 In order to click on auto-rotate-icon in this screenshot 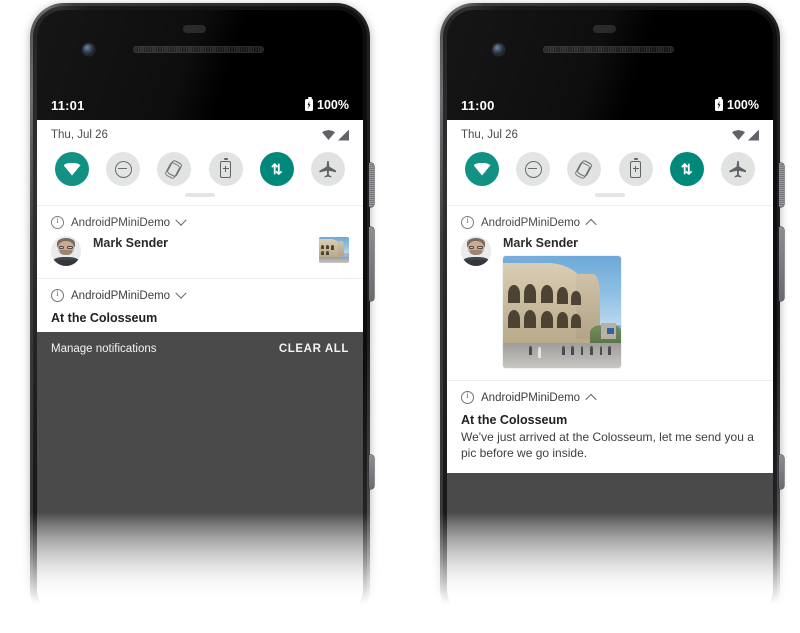, I will do `click(174, 169)`.